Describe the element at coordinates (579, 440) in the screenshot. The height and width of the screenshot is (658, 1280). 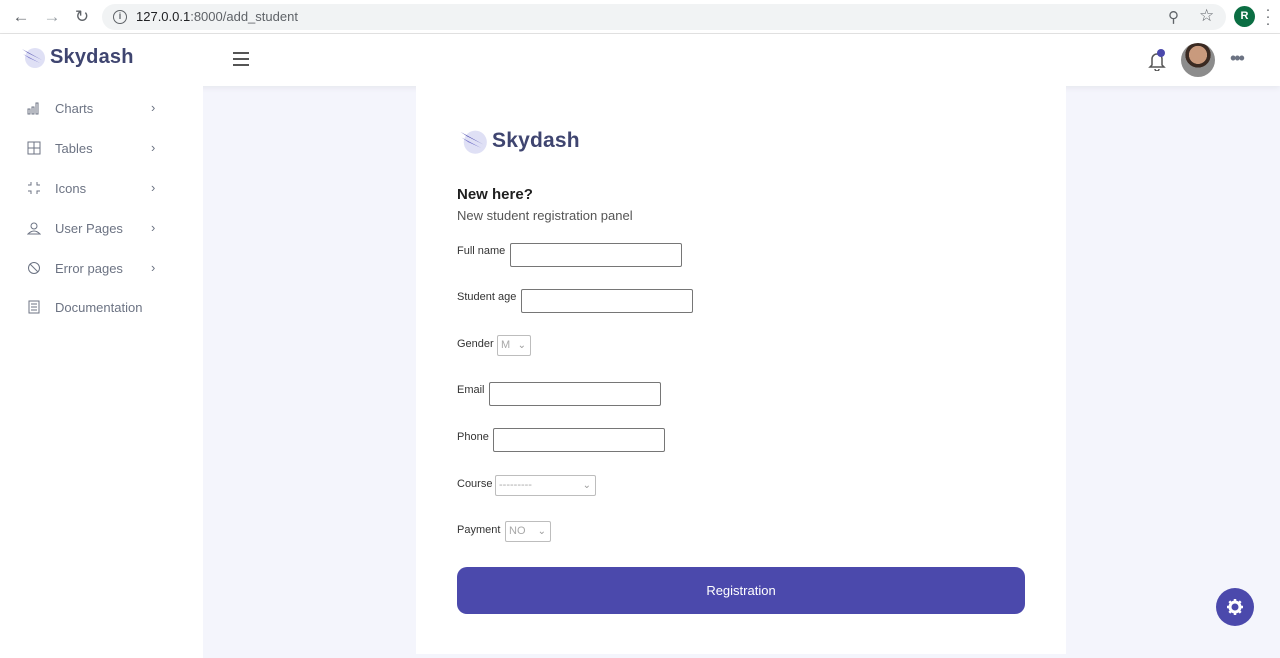
I see `phone-input` at that location.